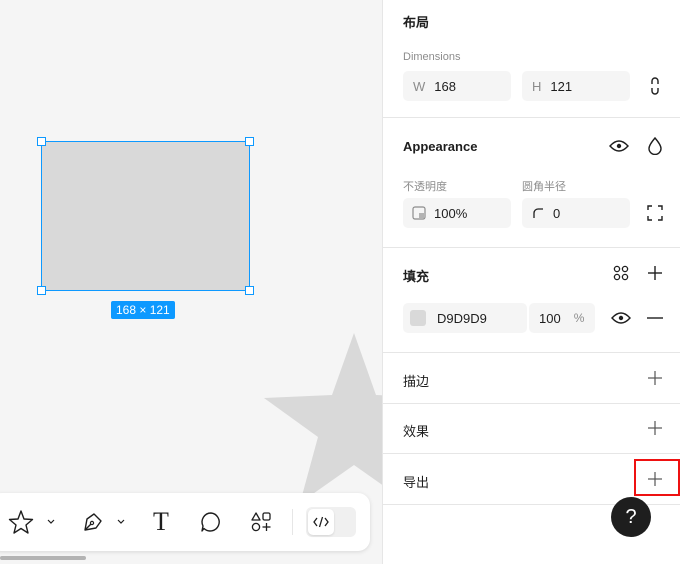  I want to click on fill-title: 填充, so click(416, 276).